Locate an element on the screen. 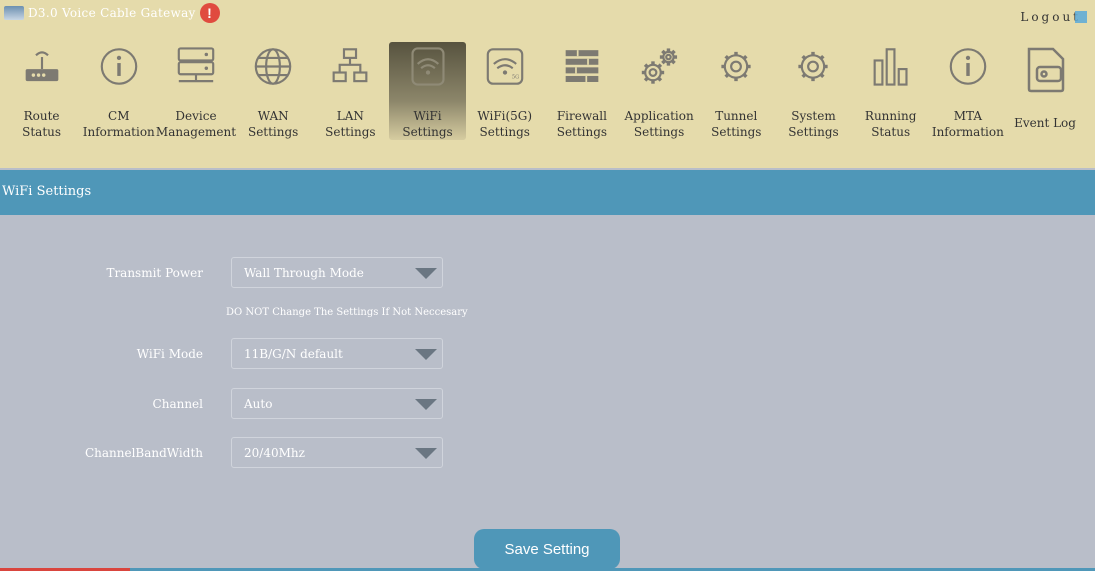 This screenshot has width=1095, height=571. nav-label-line1: WAN is located at coordinates (273, 116).